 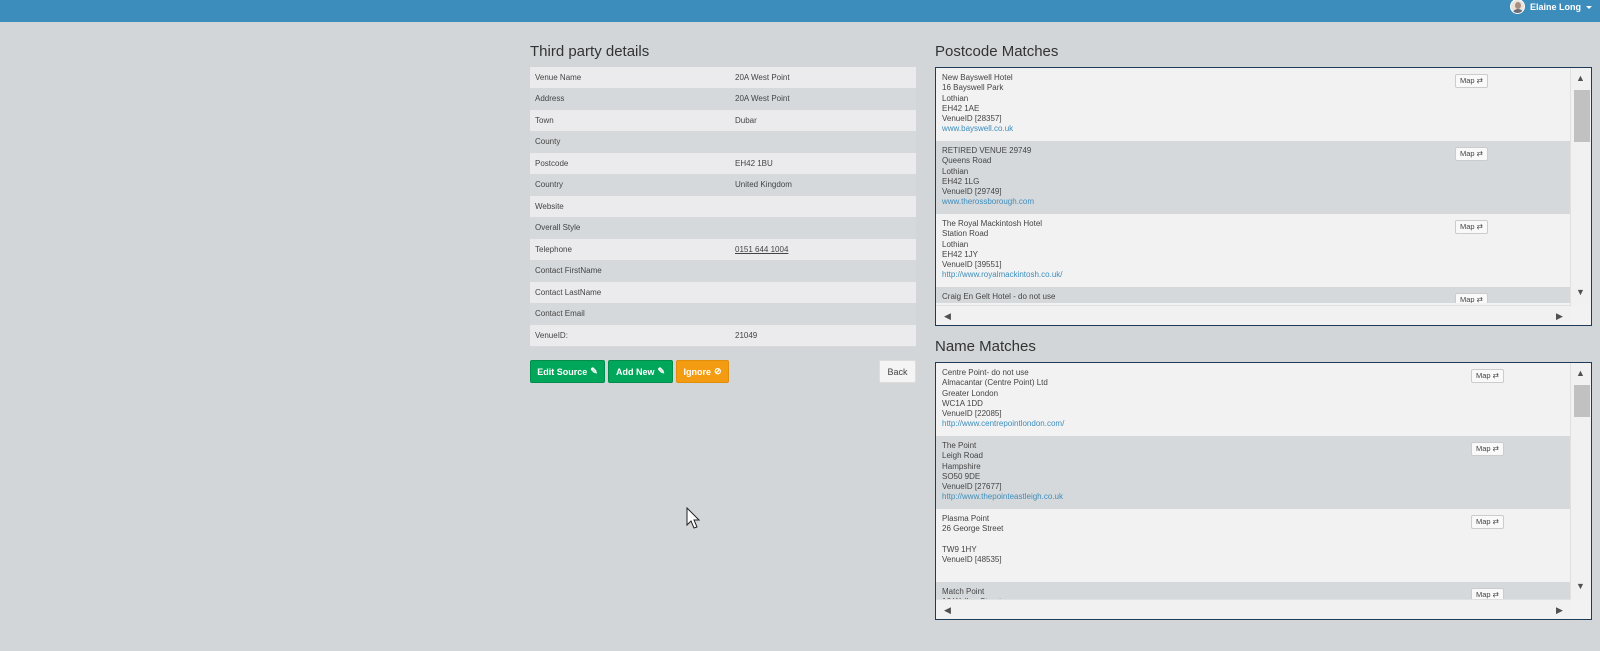 I want to click on venue-website-link: http://www.royalmackintosh.co.uk/, so click(x=1253, y=275).